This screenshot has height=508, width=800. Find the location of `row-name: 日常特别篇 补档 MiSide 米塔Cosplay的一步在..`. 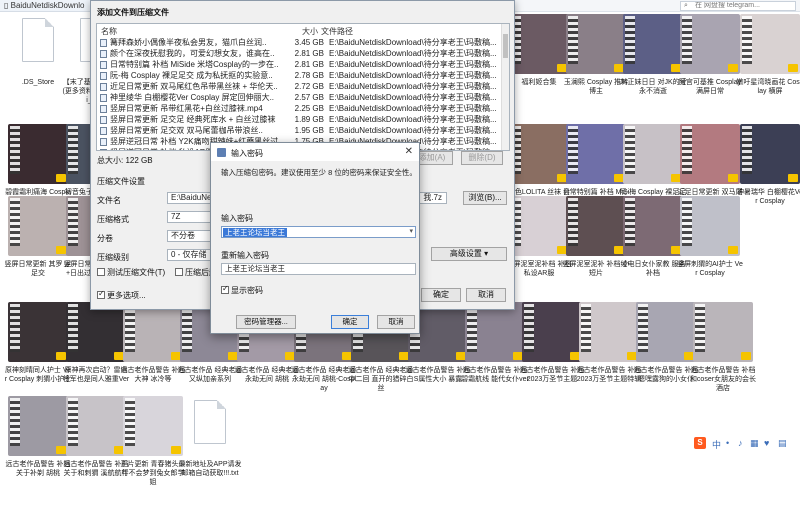

row-name: 日常特别篇 补档 MiSide 米塔Cosplay的一步在.. is located at coordinates (194, 64).